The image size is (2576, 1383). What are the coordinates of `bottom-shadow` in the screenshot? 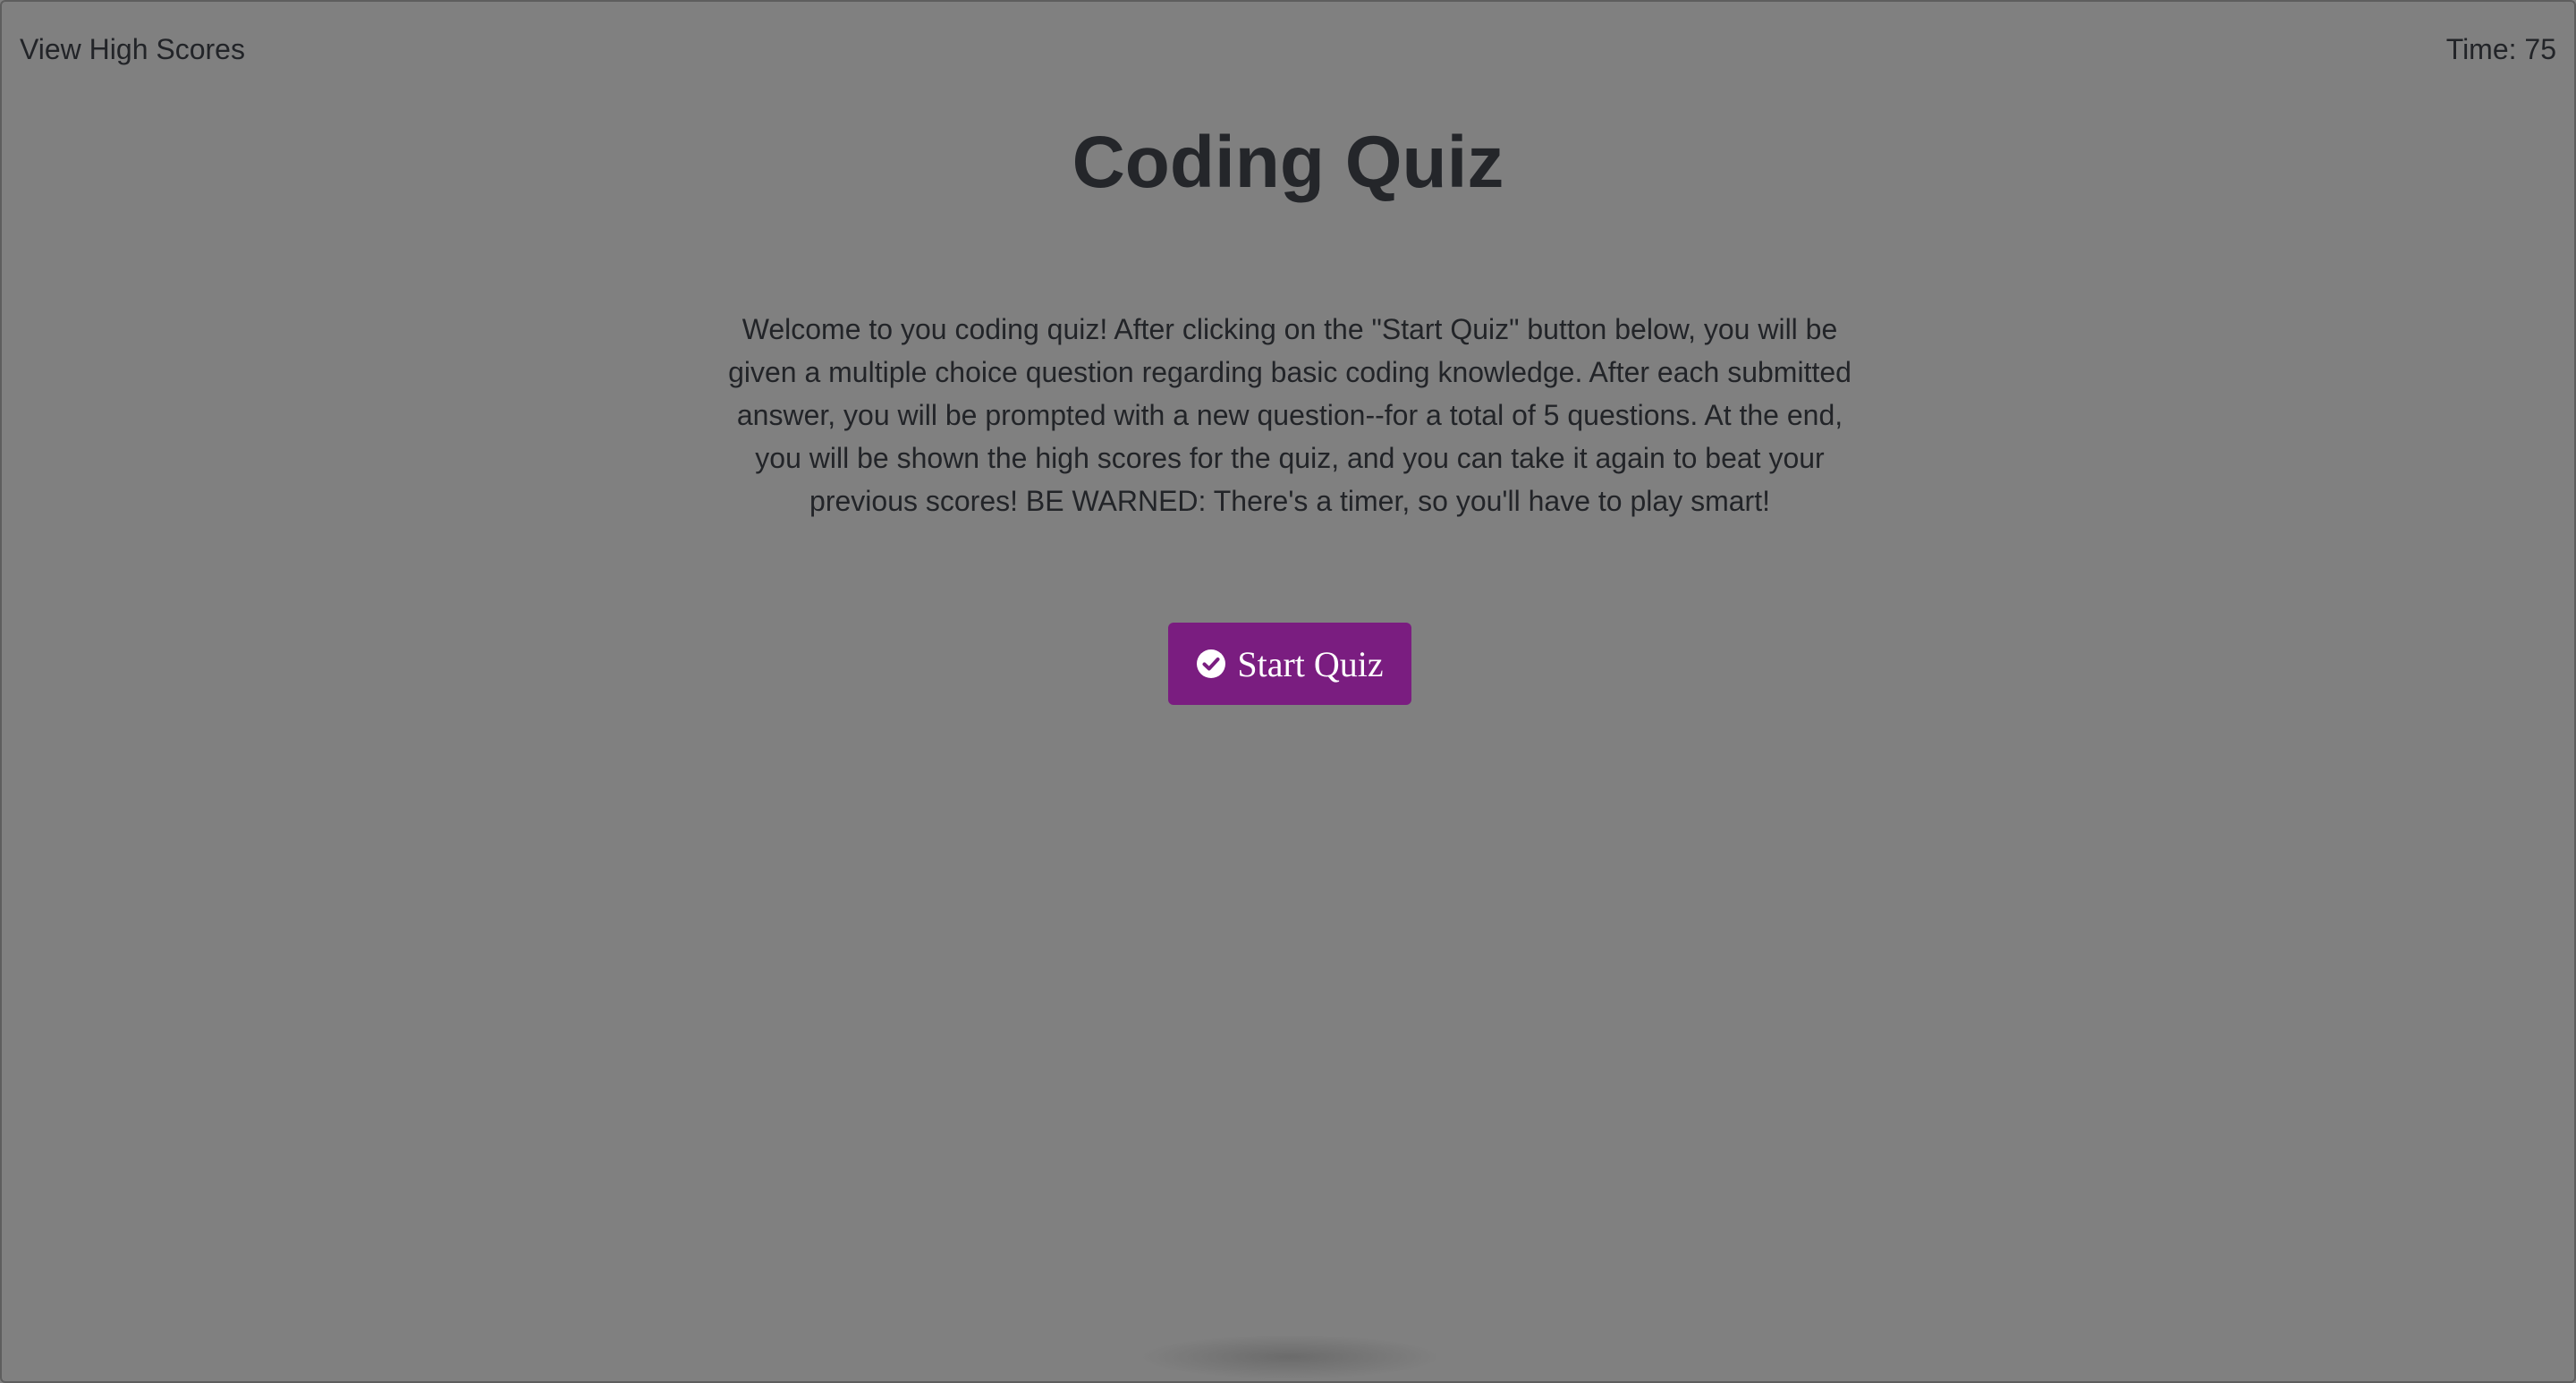 It's located at (1290, 1357).